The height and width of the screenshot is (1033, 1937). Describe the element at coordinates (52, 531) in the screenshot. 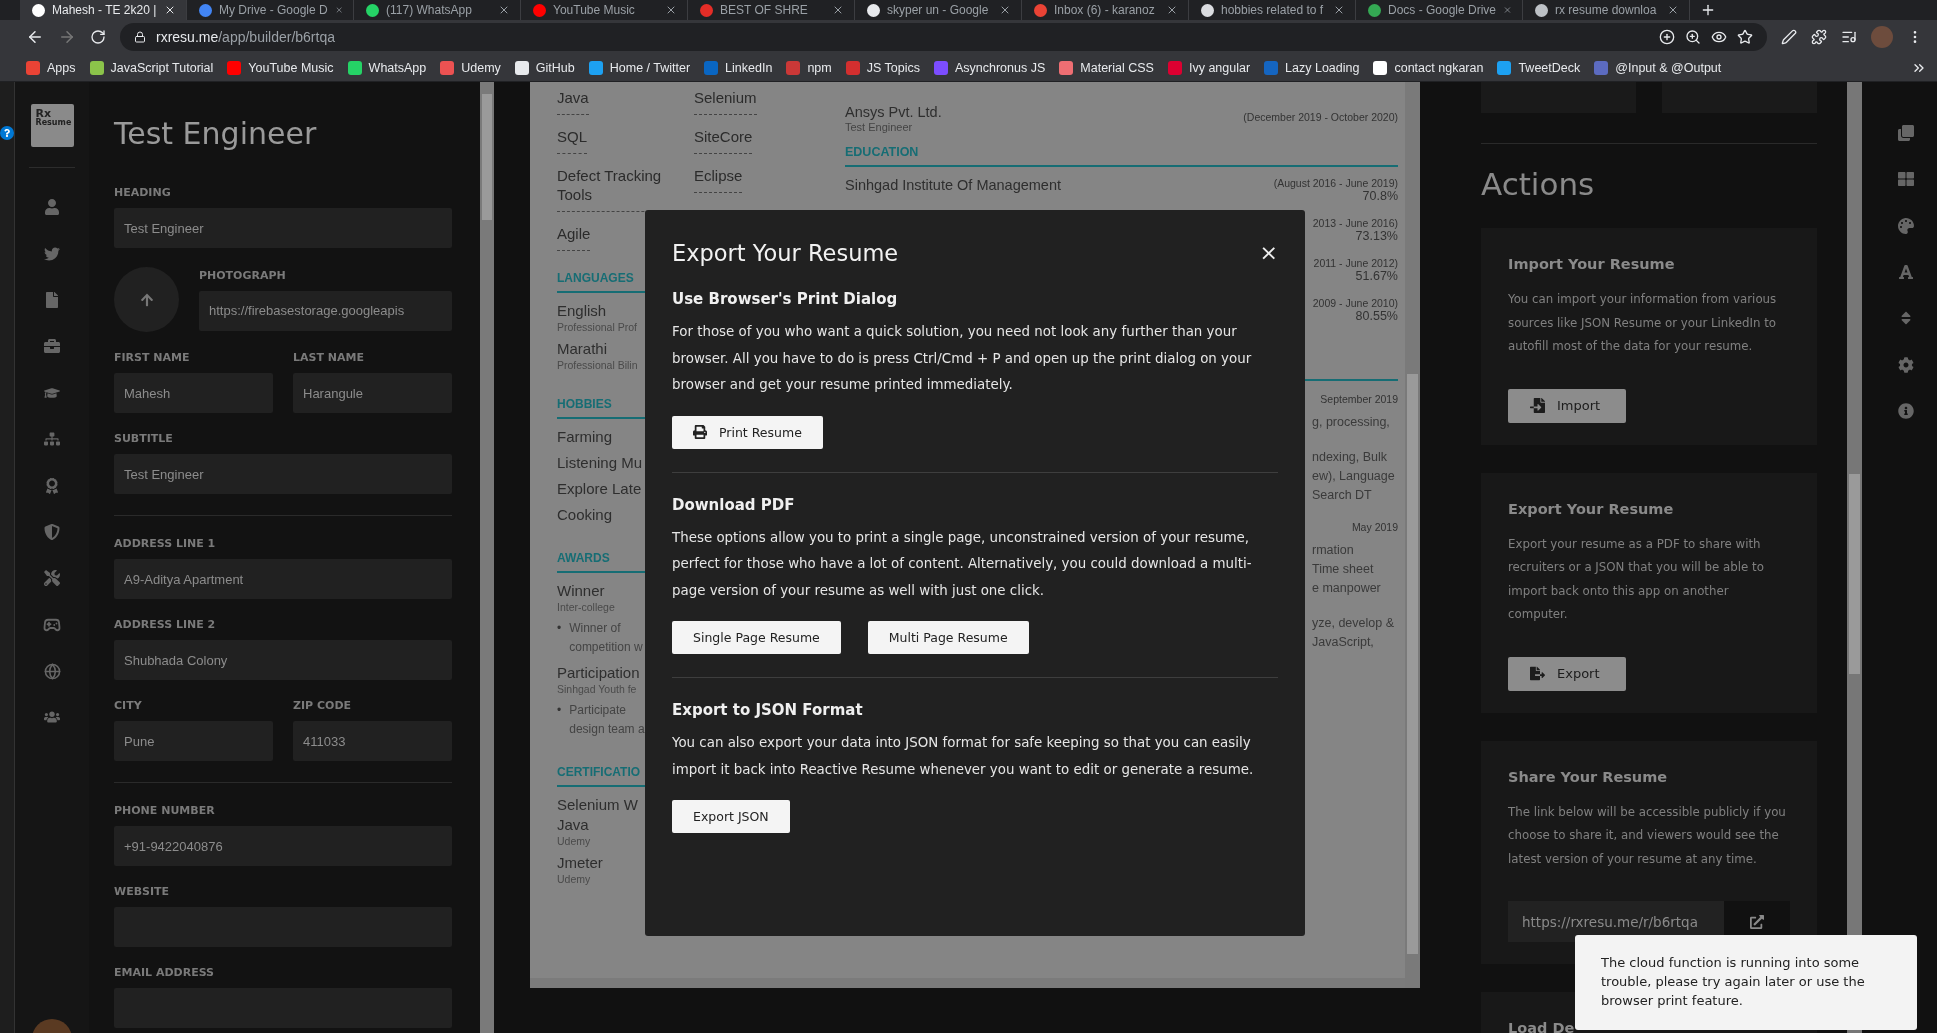

I see `shield-icon` at that location.